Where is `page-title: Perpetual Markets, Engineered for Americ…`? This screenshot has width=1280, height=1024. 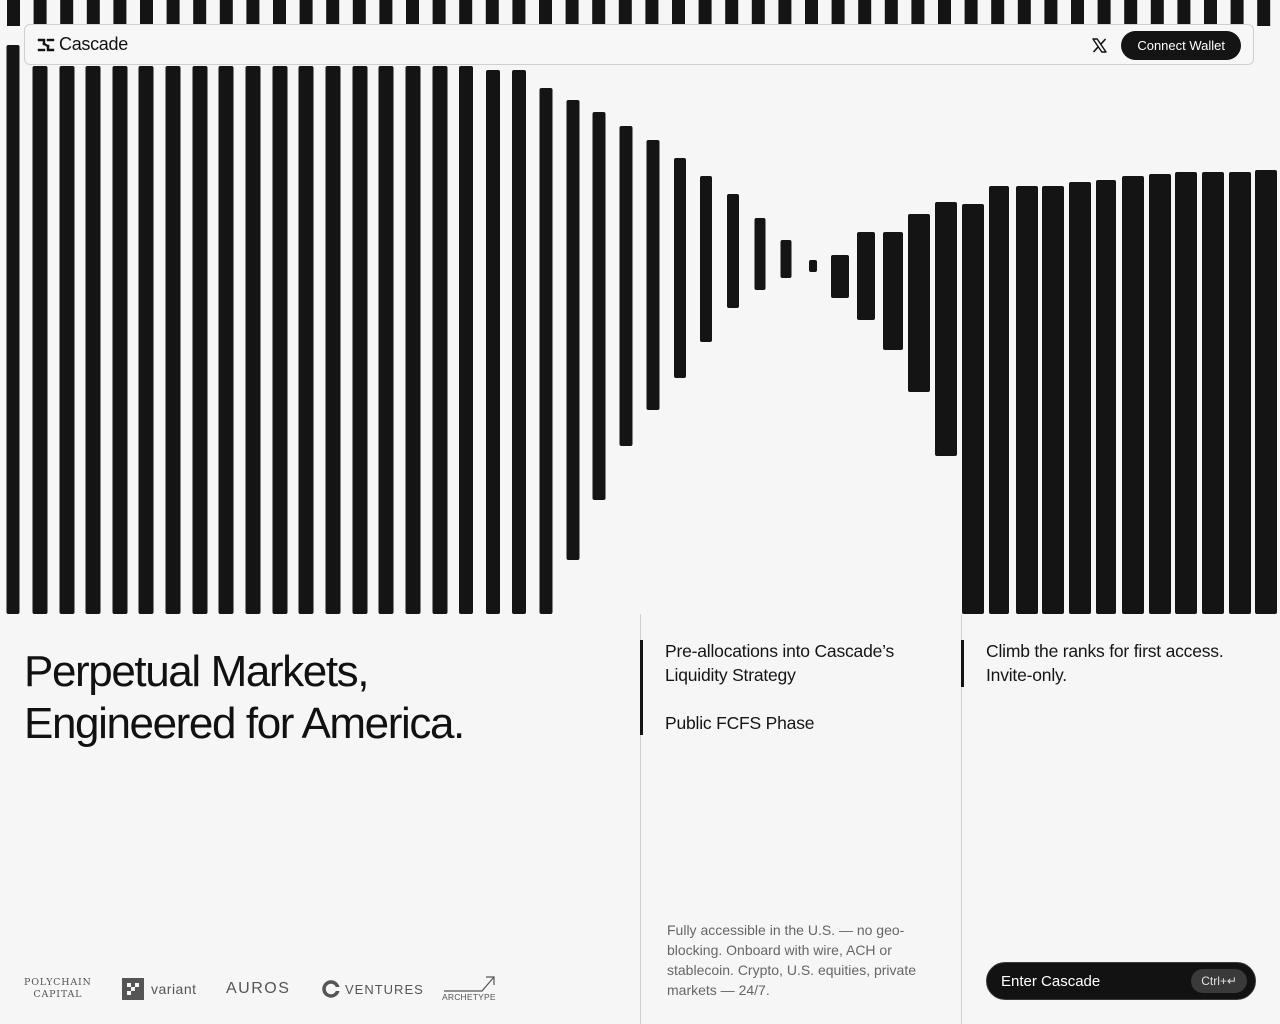
page-title: Perpetual Markets, Engineered for Americ… is located at coordinates (244, 698).